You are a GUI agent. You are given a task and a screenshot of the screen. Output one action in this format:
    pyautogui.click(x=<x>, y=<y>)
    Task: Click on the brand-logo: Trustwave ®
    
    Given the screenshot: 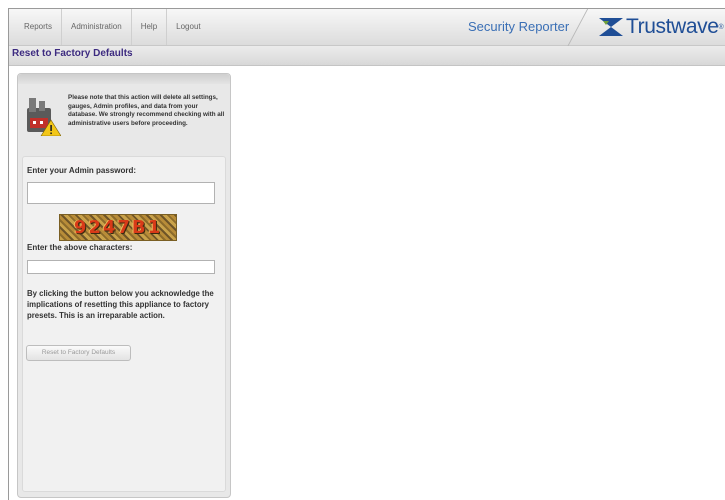 What is the action you would take?
    pyautogui.click(x=661, y=27)
    